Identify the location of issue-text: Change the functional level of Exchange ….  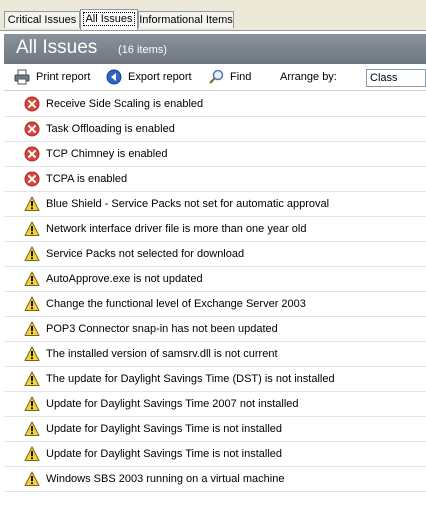
(176, 304).